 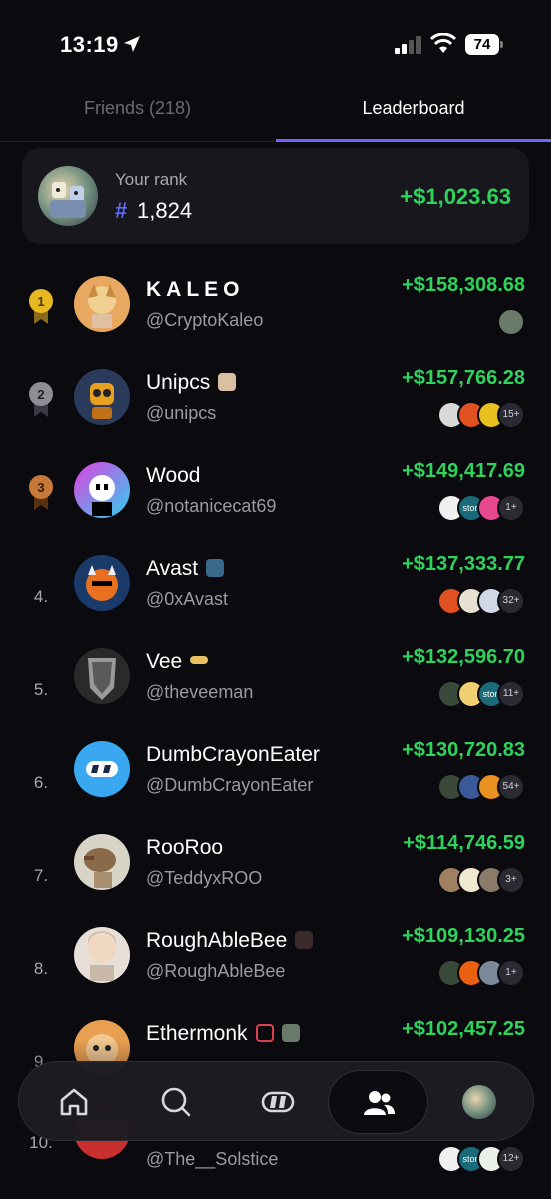 I want to click on svg-text: 3, so click(x=40, y=487).